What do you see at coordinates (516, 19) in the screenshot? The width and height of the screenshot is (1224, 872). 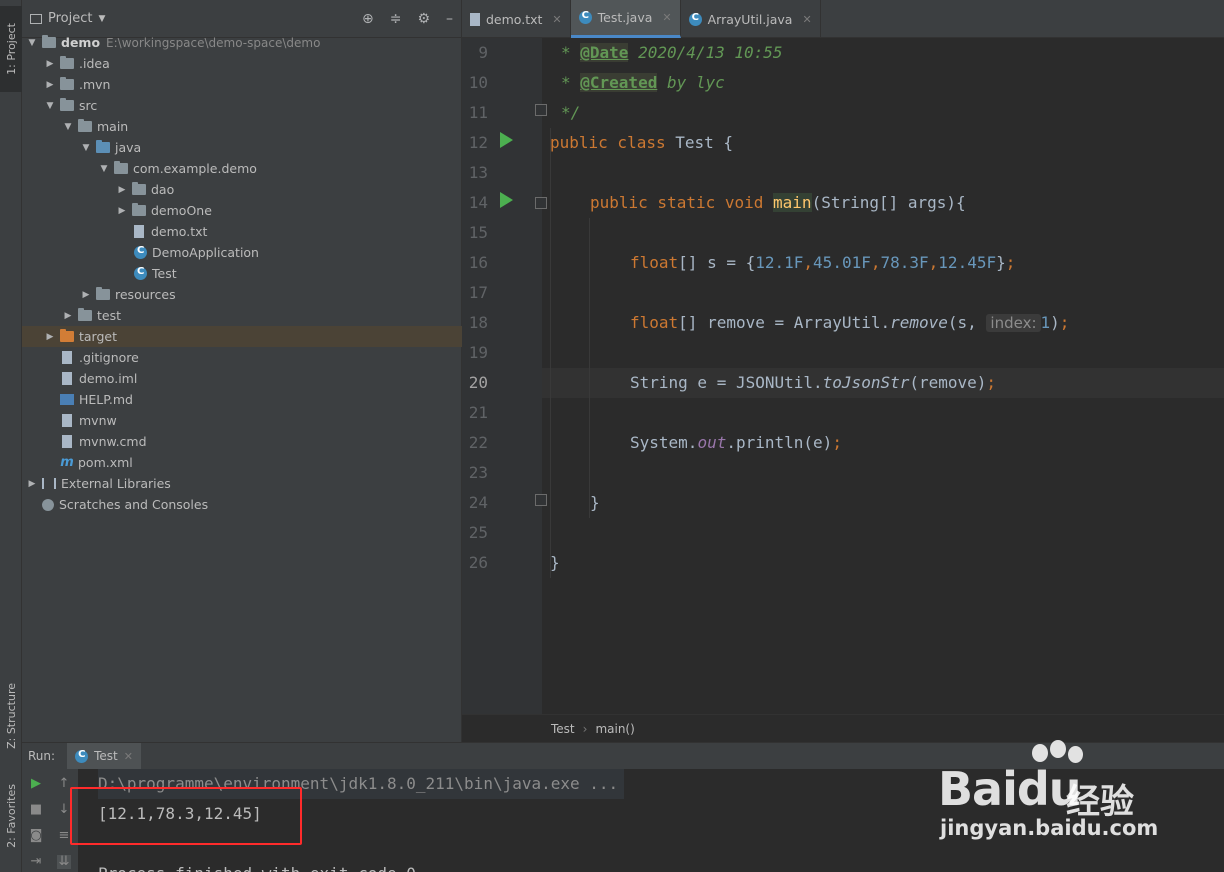 I see `tab-demo-txt: demo.txt ✕` at bounding box center [516, 19].